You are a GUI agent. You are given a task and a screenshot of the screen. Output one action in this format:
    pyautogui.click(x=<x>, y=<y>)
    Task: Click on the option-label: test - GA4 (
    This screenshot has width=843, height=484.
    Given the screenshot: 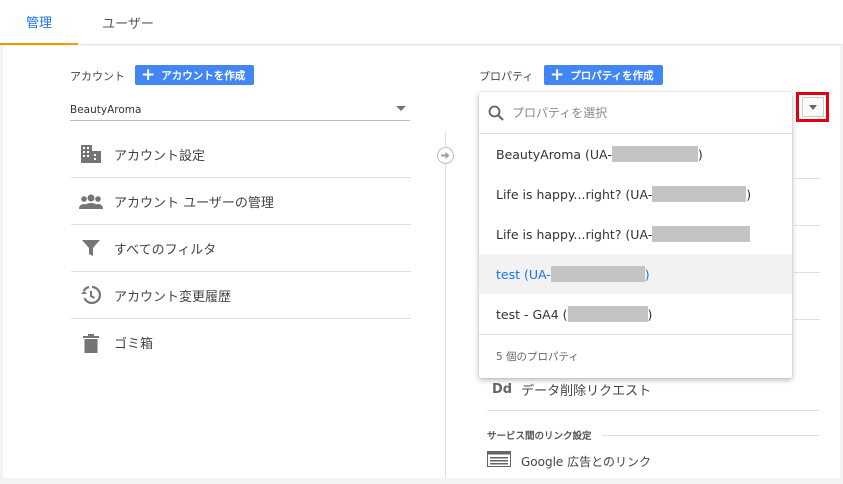 What is the action you would take?
    pyautogui.click(x=532, y=314)
    